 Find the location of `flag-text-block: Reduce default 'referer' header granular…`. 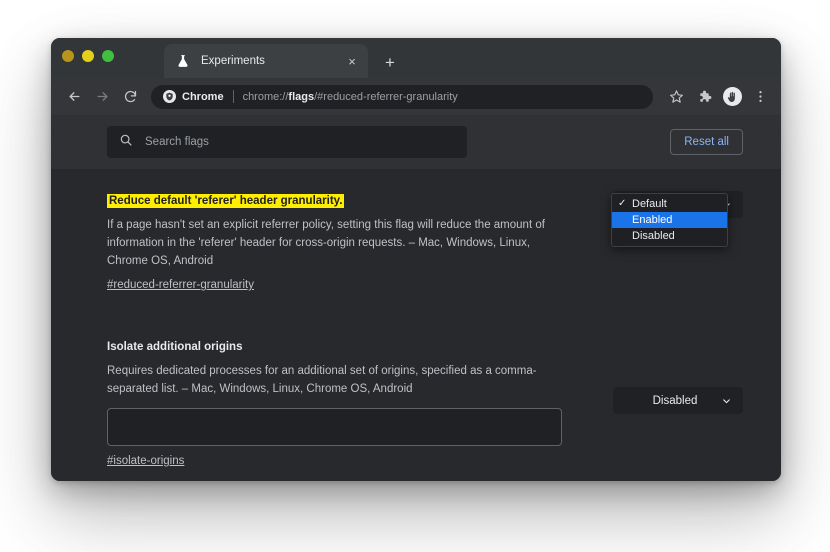

flag-text-block: Reduce default 'referer' header granular… is located at coordinates (334, 242).